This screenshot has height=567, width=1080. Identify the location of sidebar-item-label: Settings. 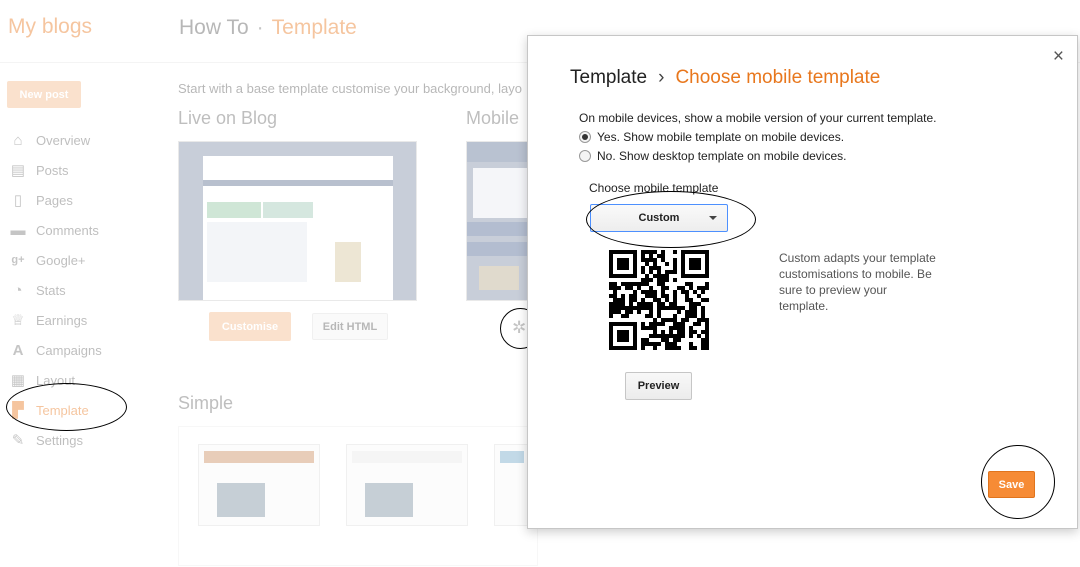
(59, 440).